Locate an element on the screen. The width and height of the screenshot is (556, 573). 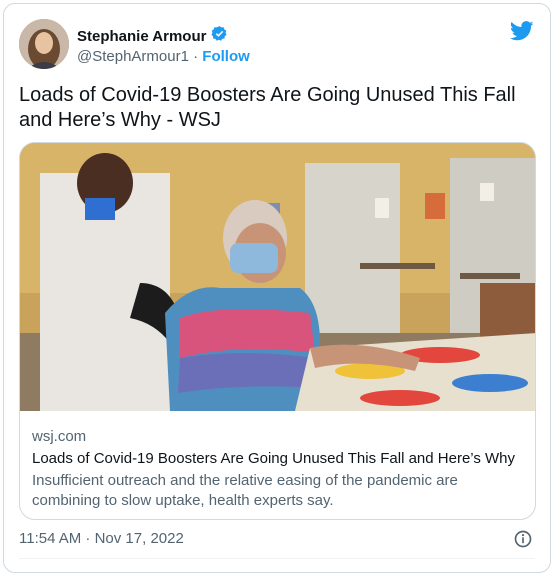
divider is located at coordinates (277, 558).